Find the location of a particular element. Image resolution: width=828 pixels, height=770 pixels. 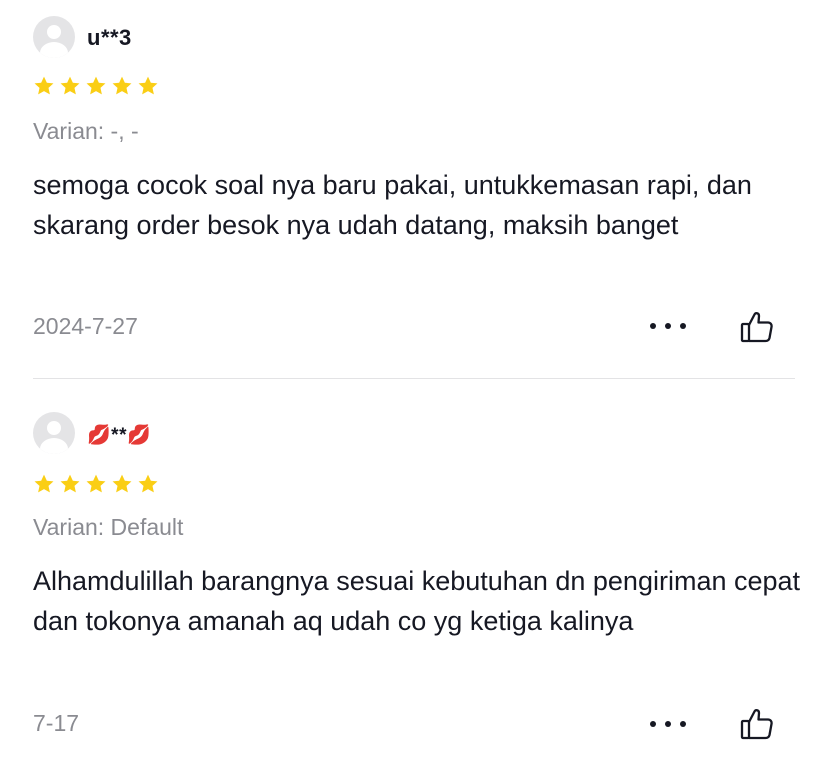

reviewer-name: u**3 is located at coordinates (109, 37).